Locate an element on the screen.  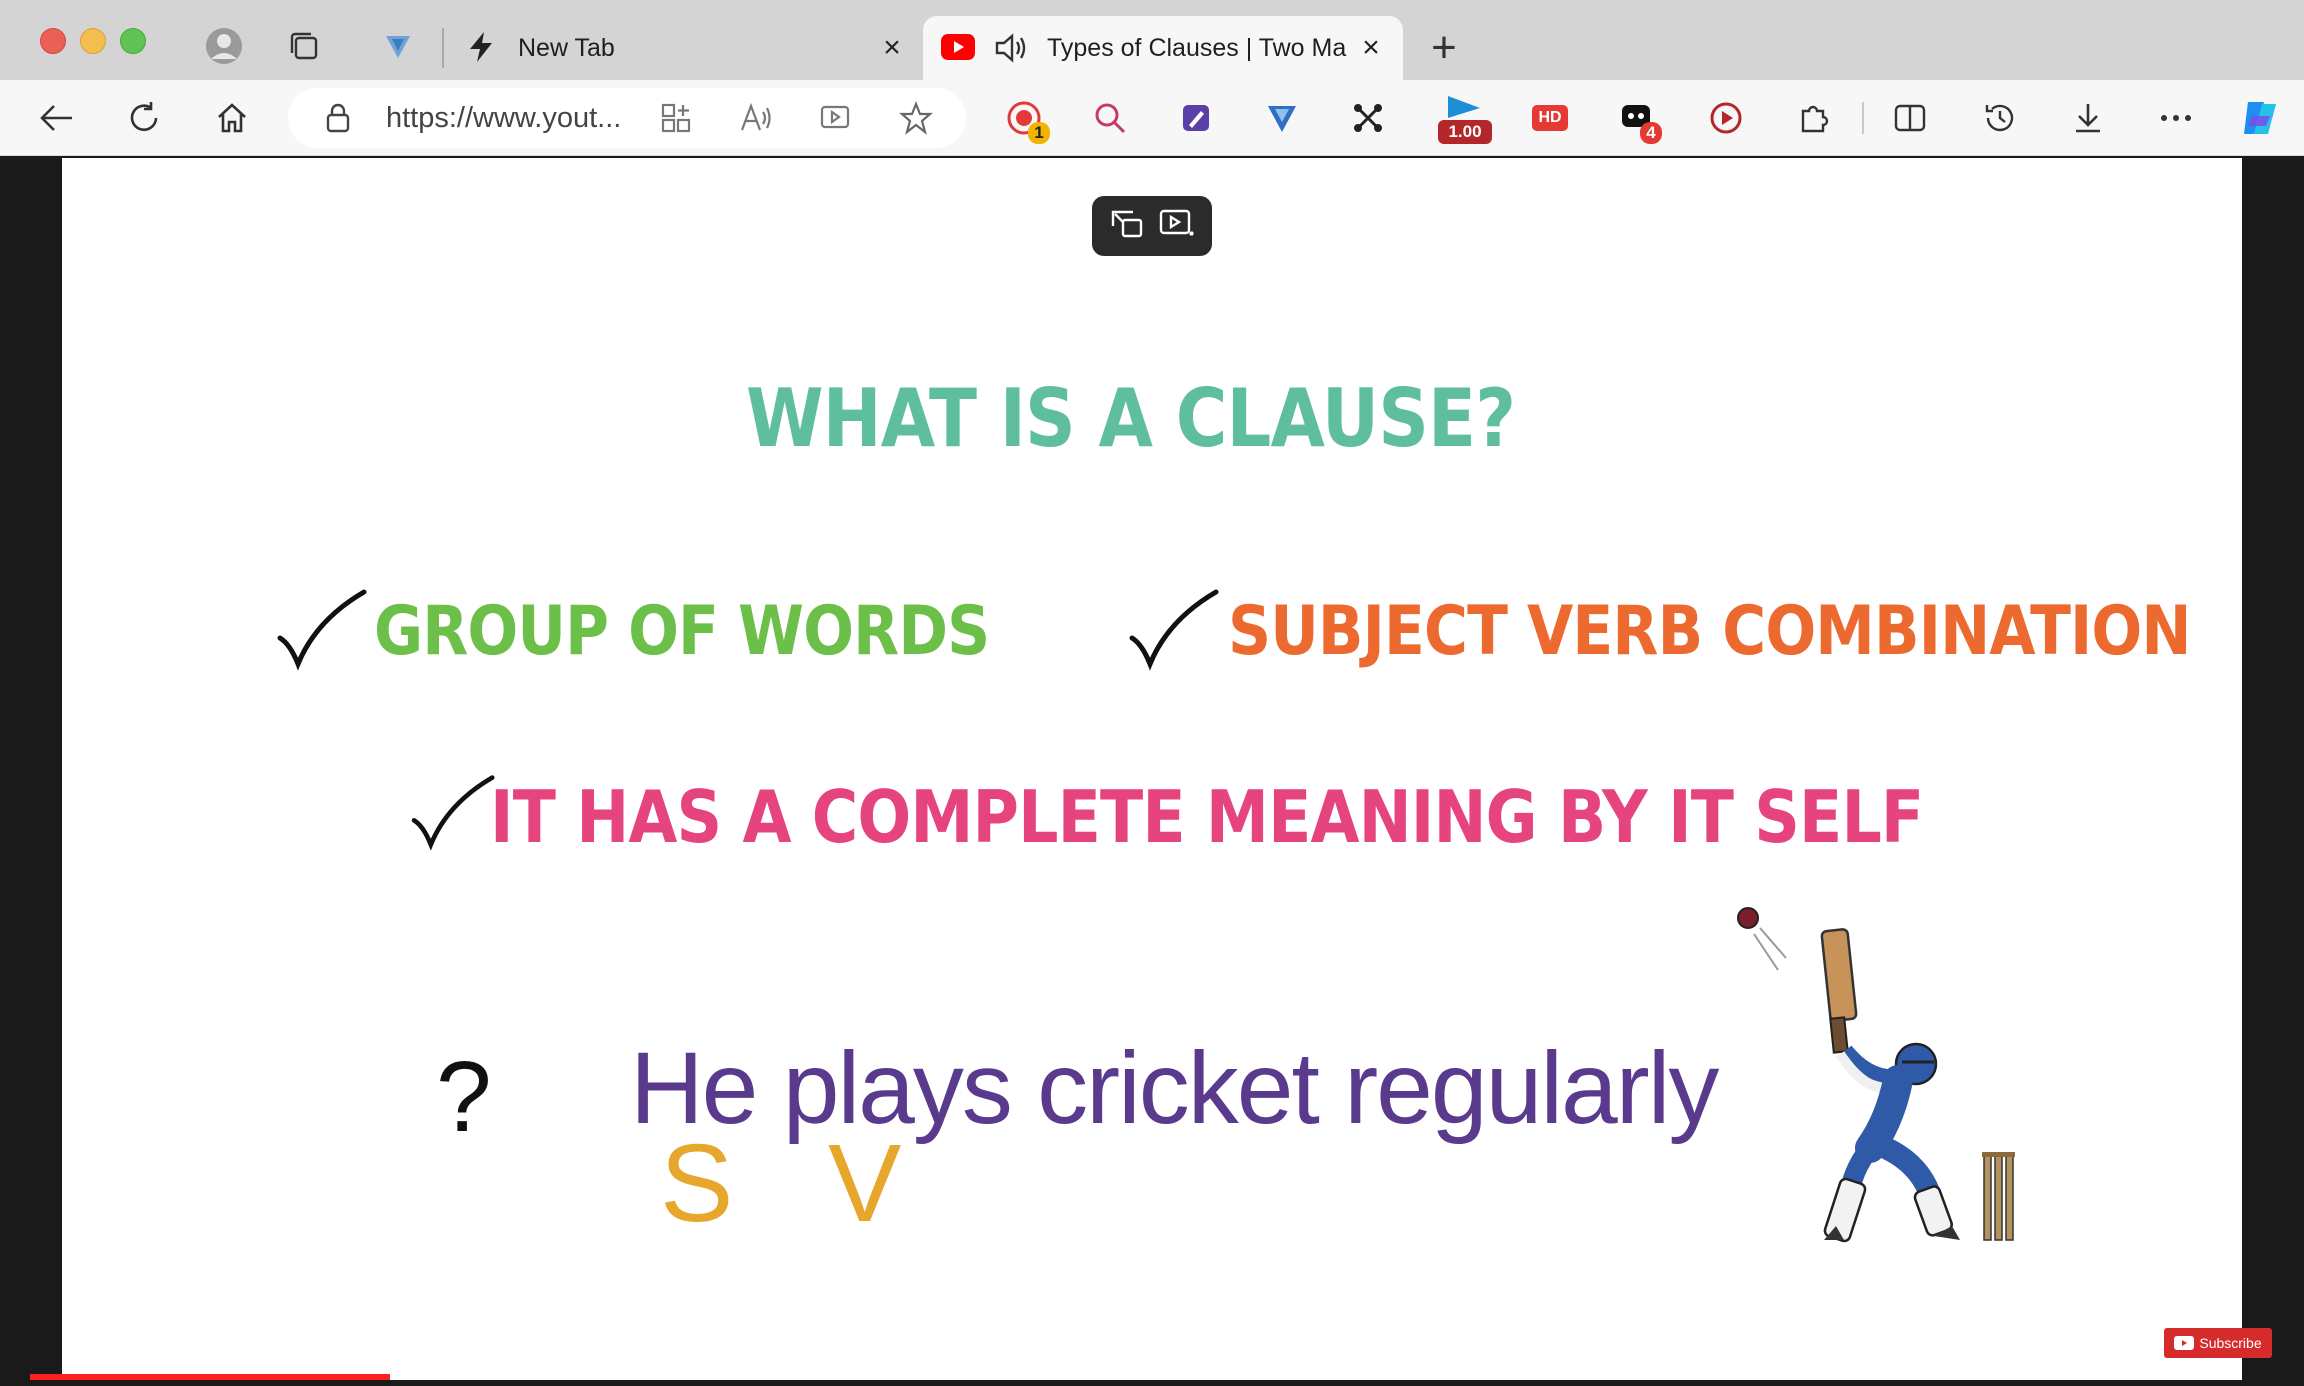
criterion-group-of-words: GROUP OF WORDS is located at coordinates (682, 631).